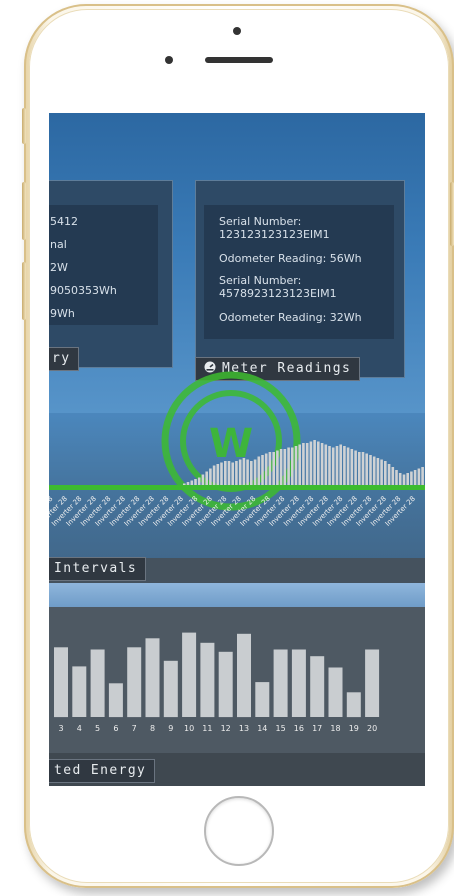  Describe the element at coordinates (83, 290) in the screenshot. I see `summary-line-4: 9050353Wh` at that location.